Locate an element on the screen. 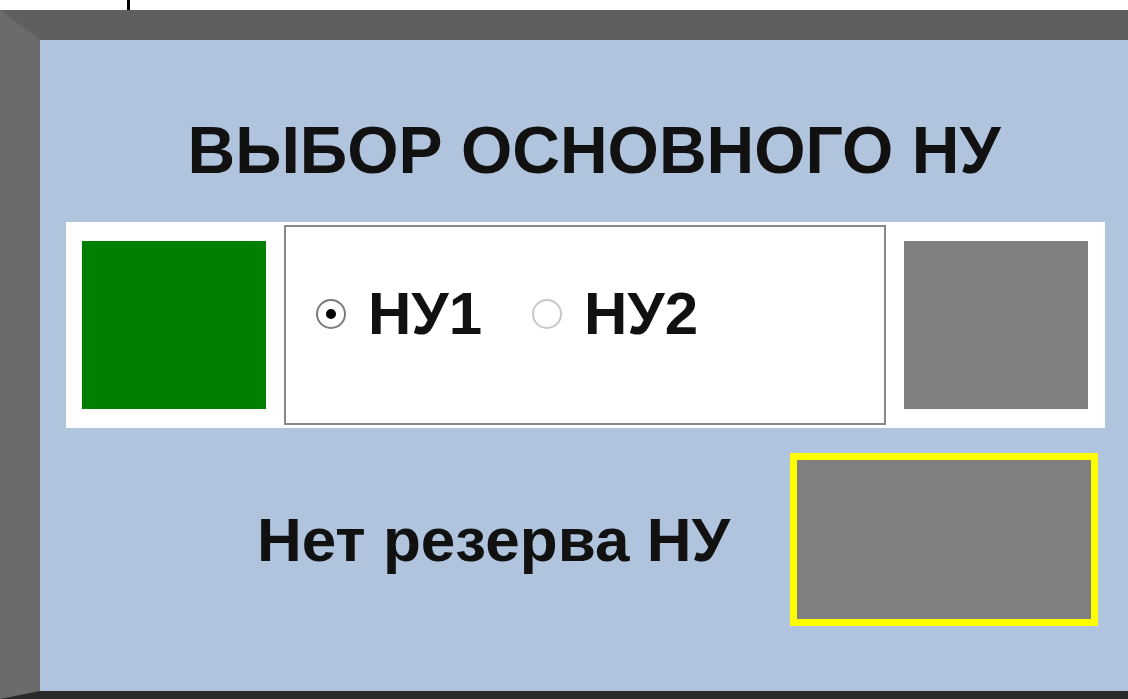 The height and width of the screenshot is (699, 1128). radio-option: НУ2 is located at coordinates (615, 314).